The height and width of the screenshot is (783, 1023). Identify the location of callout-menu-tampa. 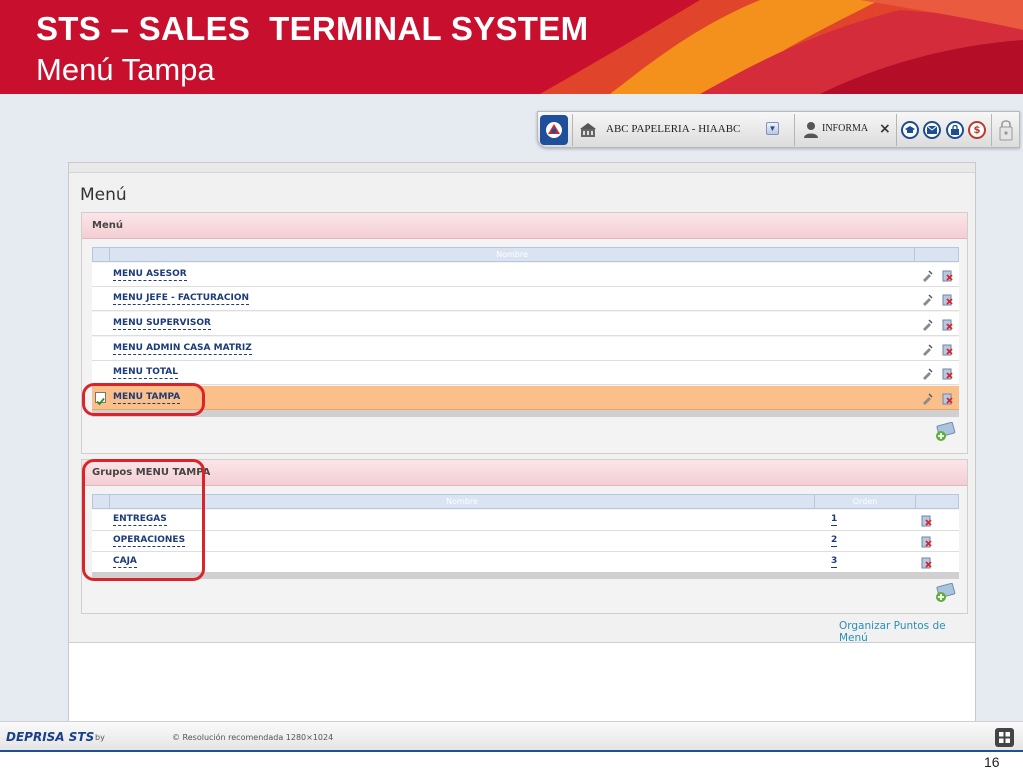
(143, 399).